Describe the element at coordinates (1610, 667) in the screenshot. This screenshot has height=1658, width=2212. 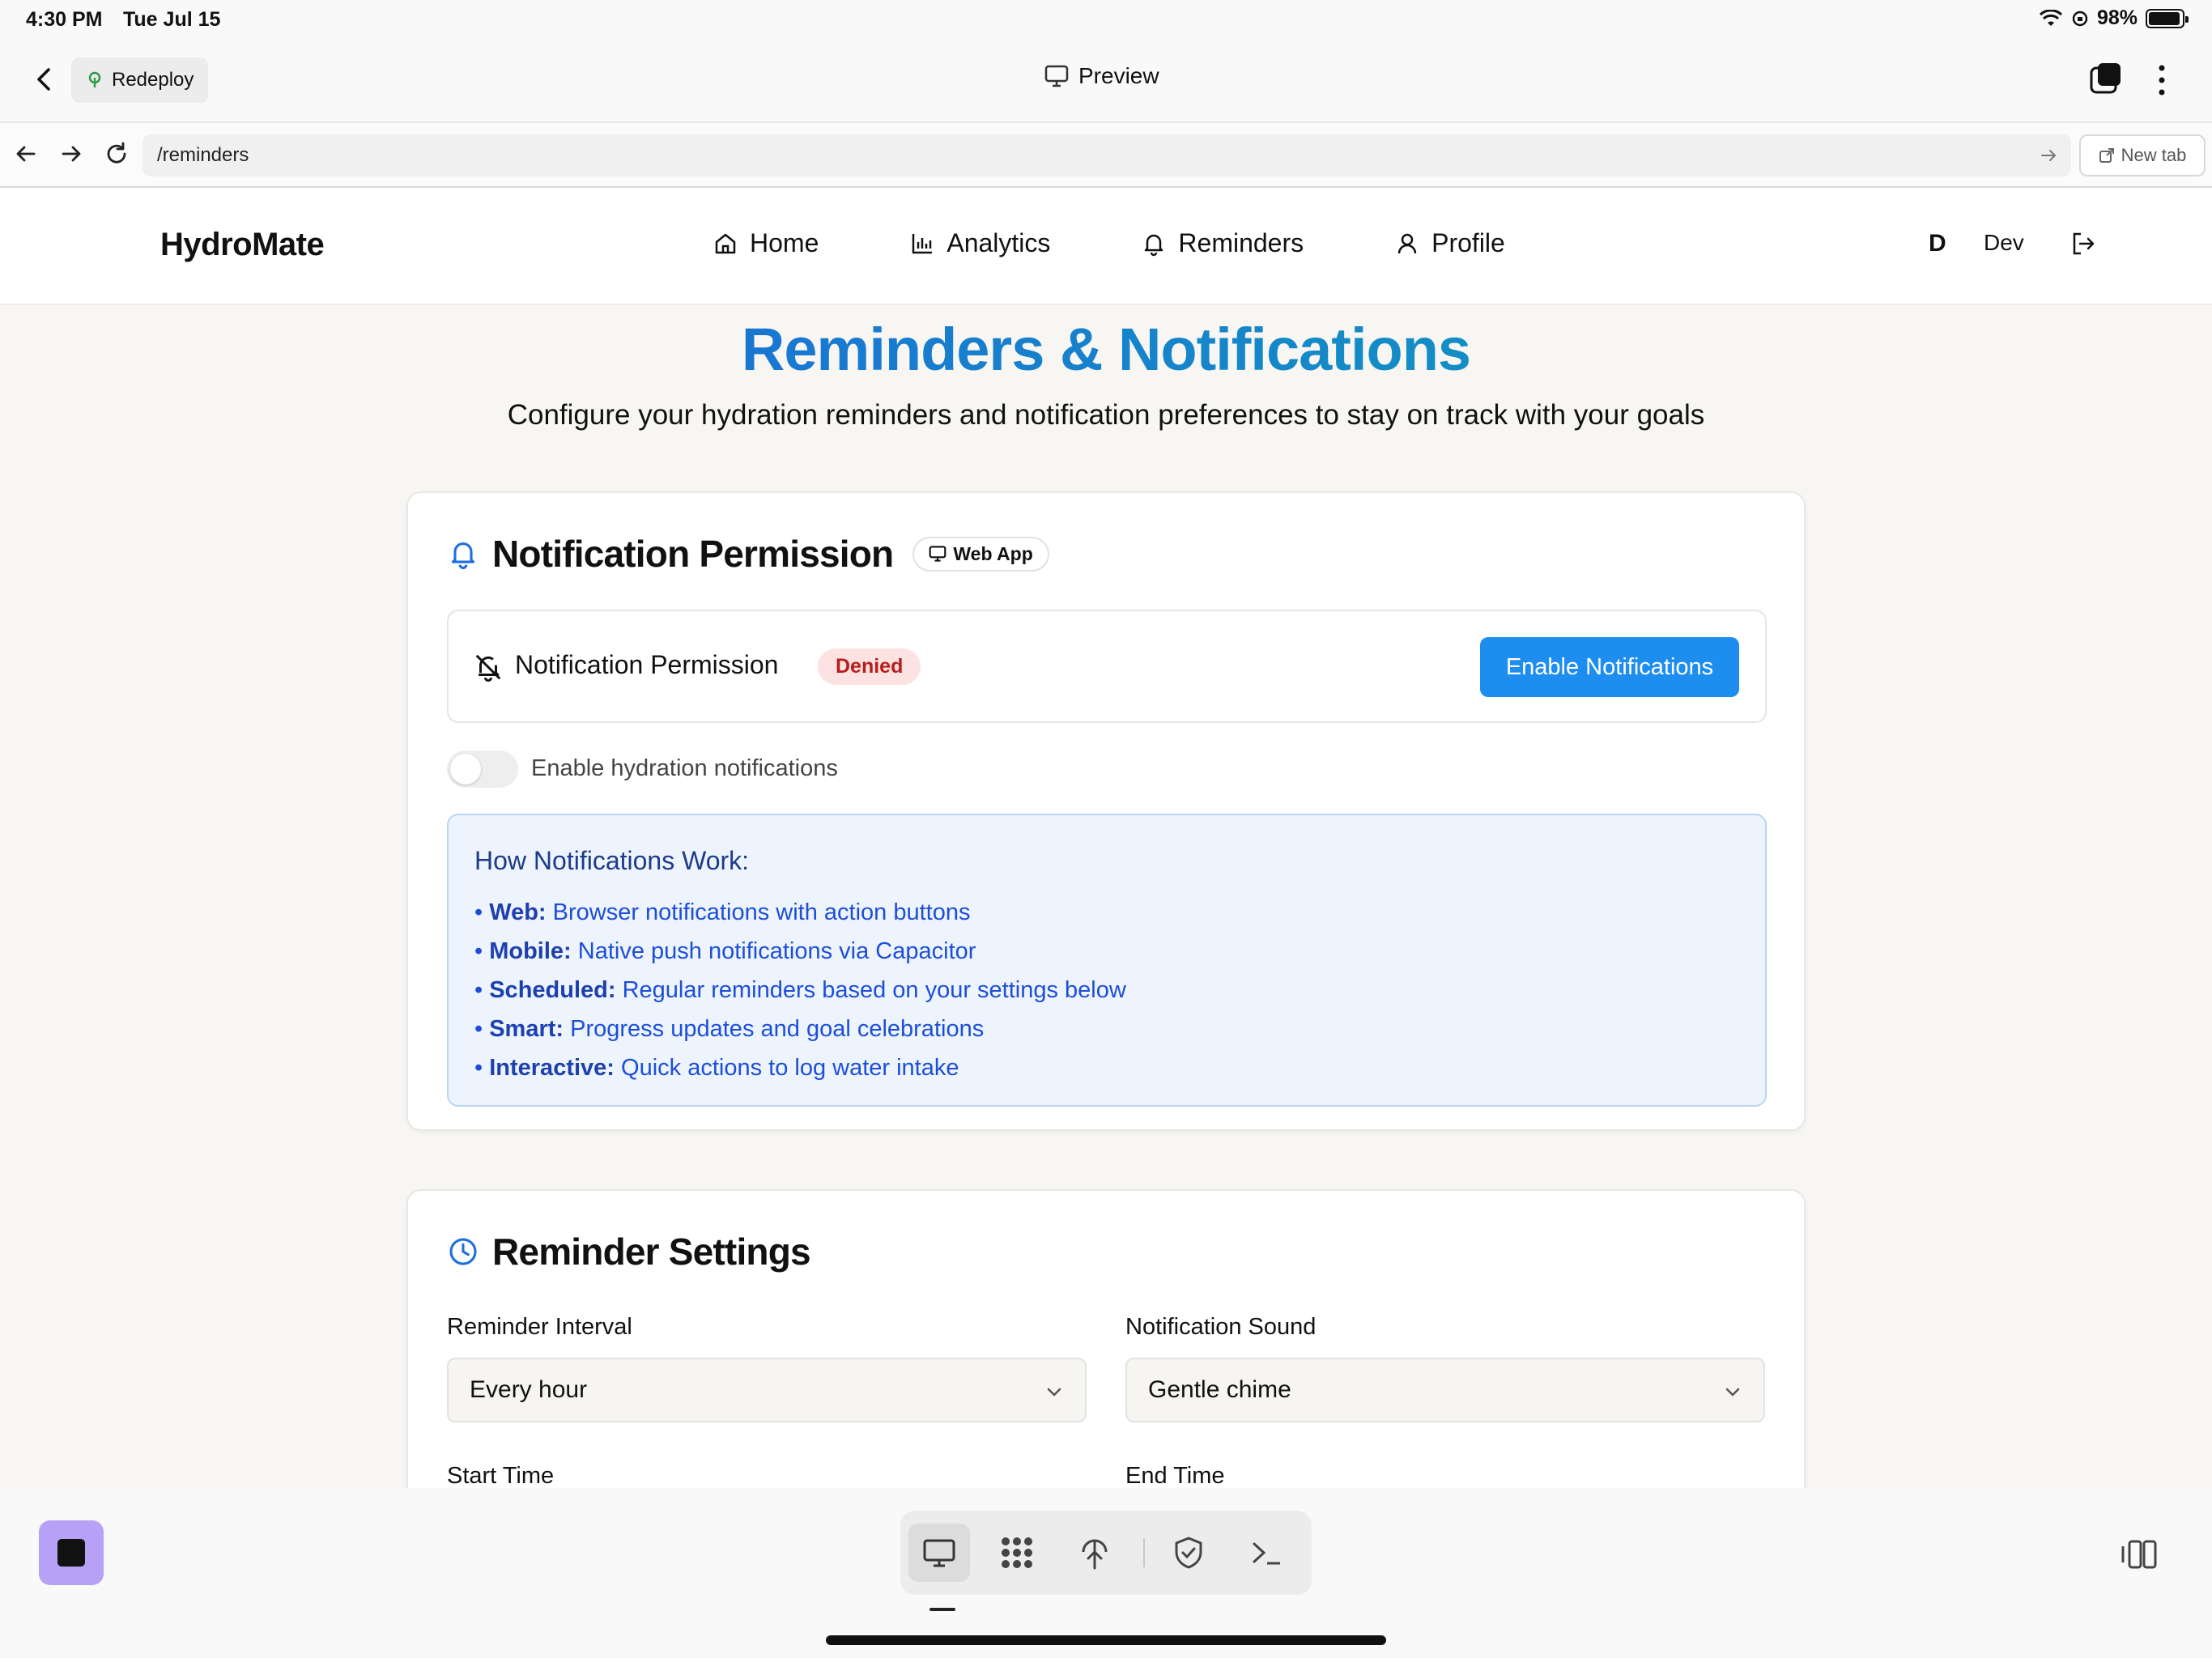
I see `enable-notifications-button: Enable Notifications` at that location.